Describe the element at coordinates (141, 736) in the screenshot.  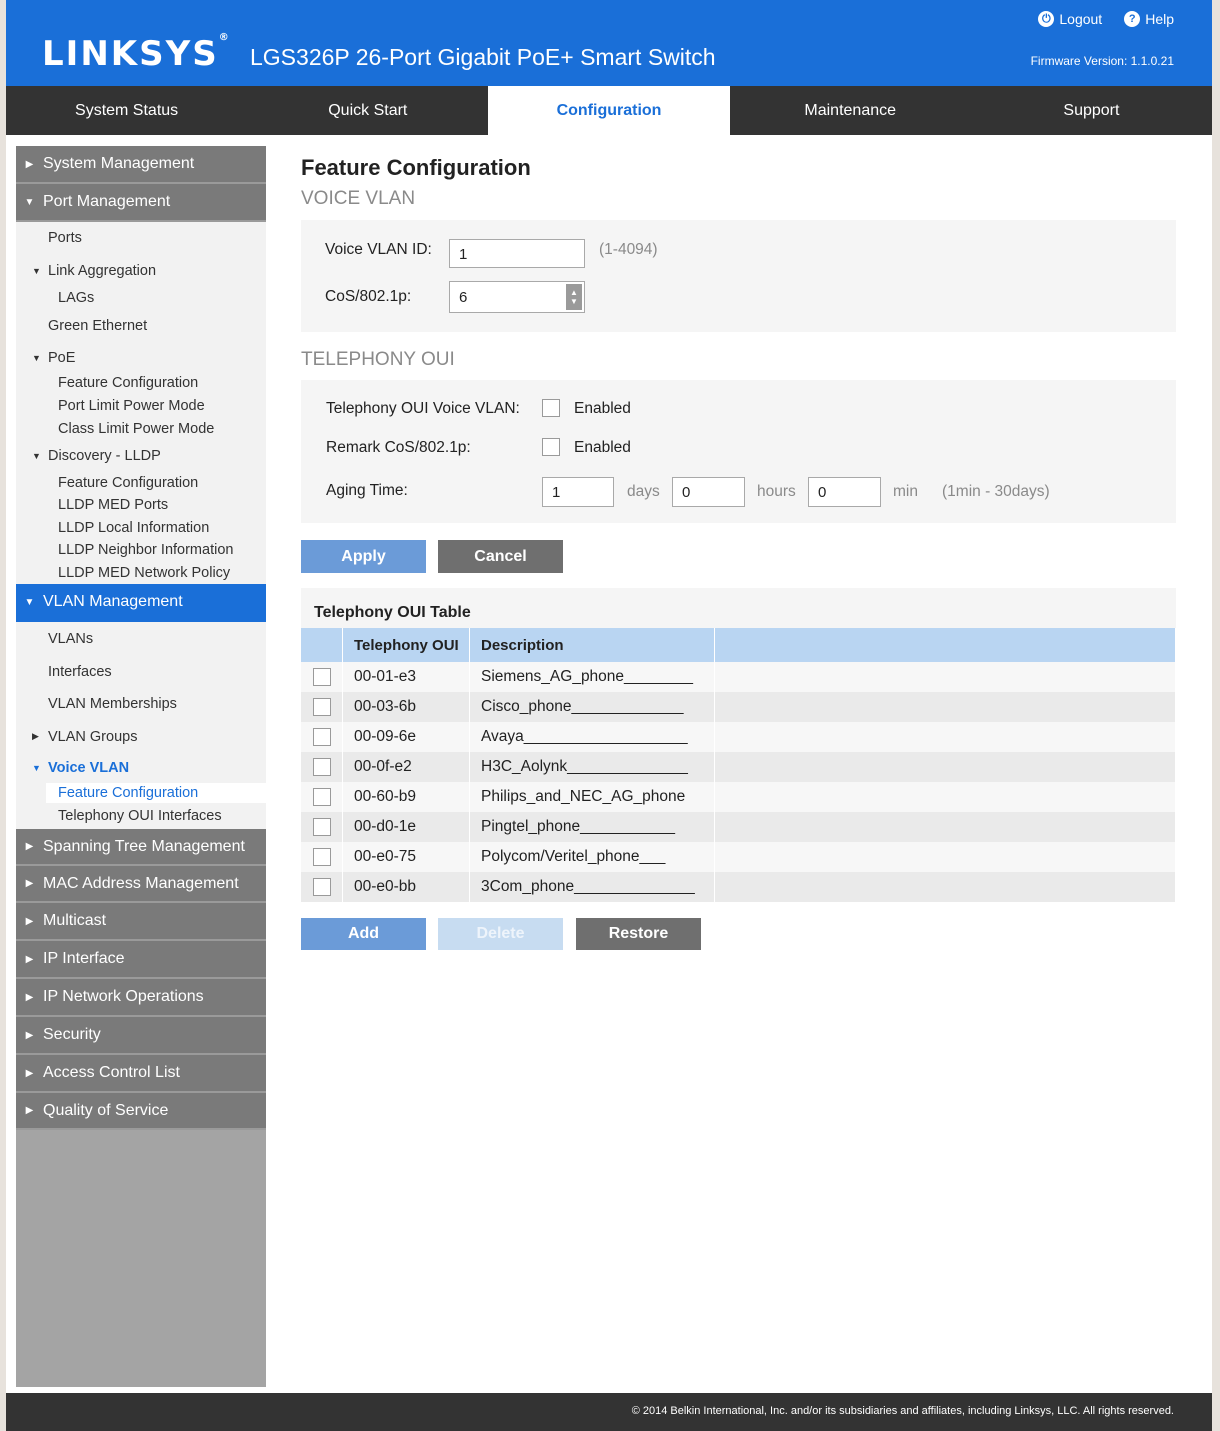
I see `sidebar-item-vlan-groups: ▶ VLAN Groups` at that location.